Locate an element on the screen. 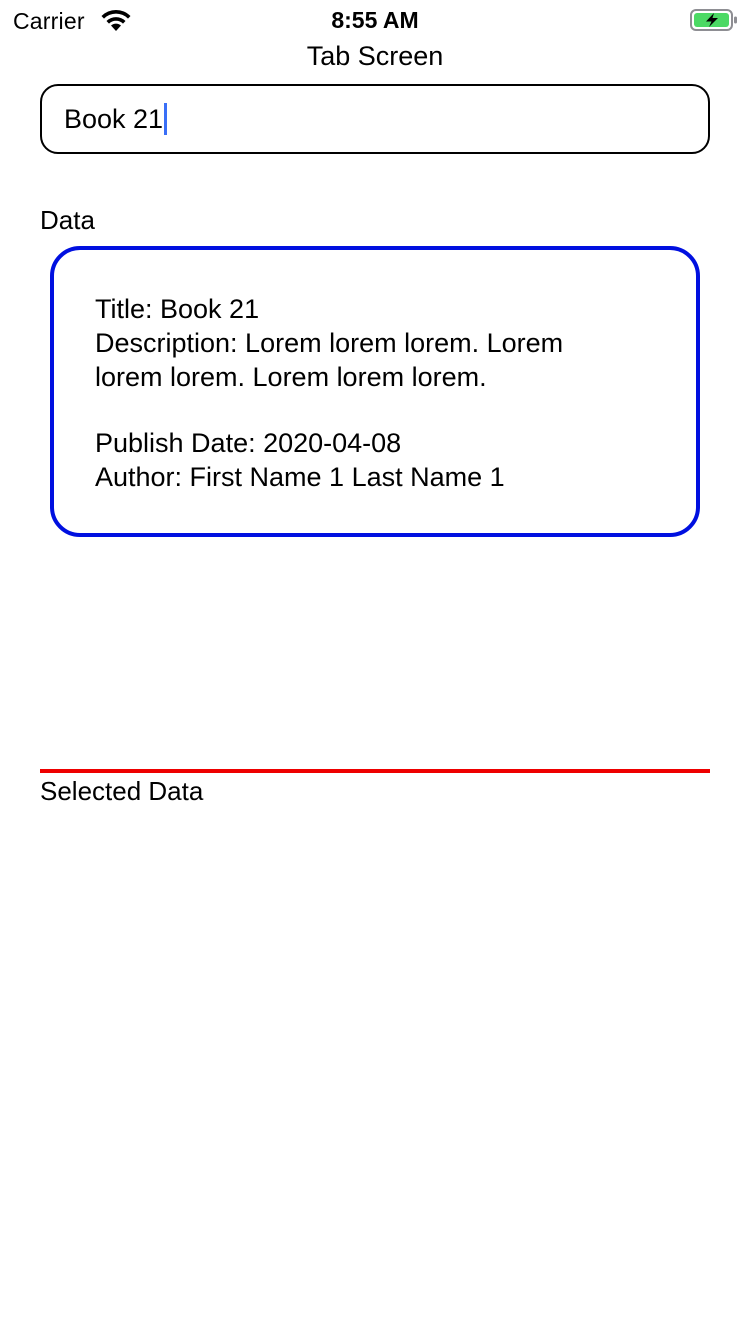 This screenshot has height=1334, width=750. nav-title: Tab Screen is located at coordinates (375, 56).